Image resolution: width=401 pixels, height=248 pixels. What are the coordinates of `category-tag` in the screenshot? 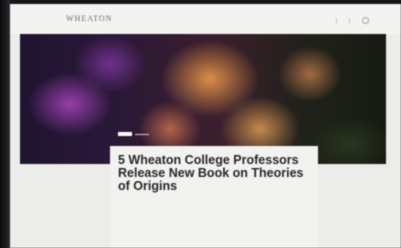 It's located at (125, 134).